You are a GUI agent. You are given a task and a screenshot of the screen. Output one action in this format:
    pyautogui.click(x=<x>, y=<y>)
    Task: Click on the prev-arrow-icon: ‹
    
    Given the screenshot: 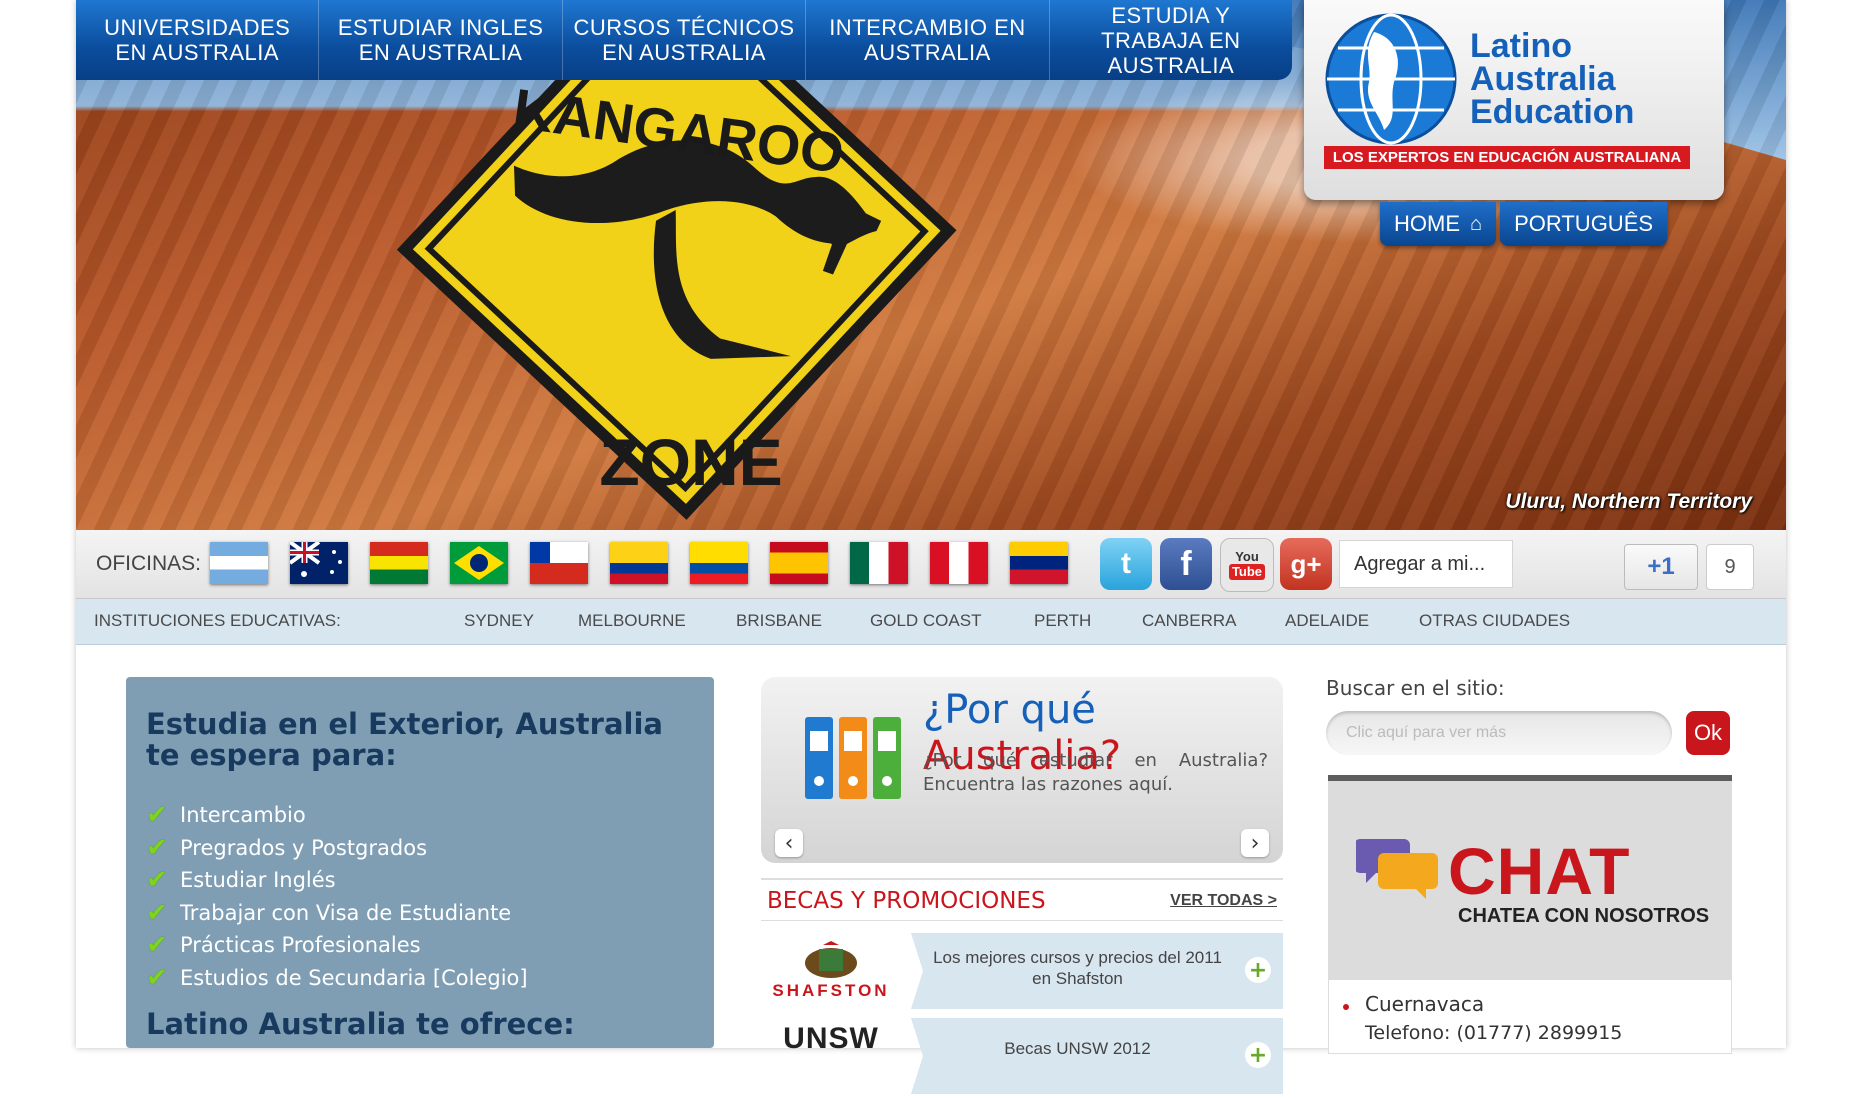 What is the action you would take?
    pyautogui.click(x=789, y=843)
    